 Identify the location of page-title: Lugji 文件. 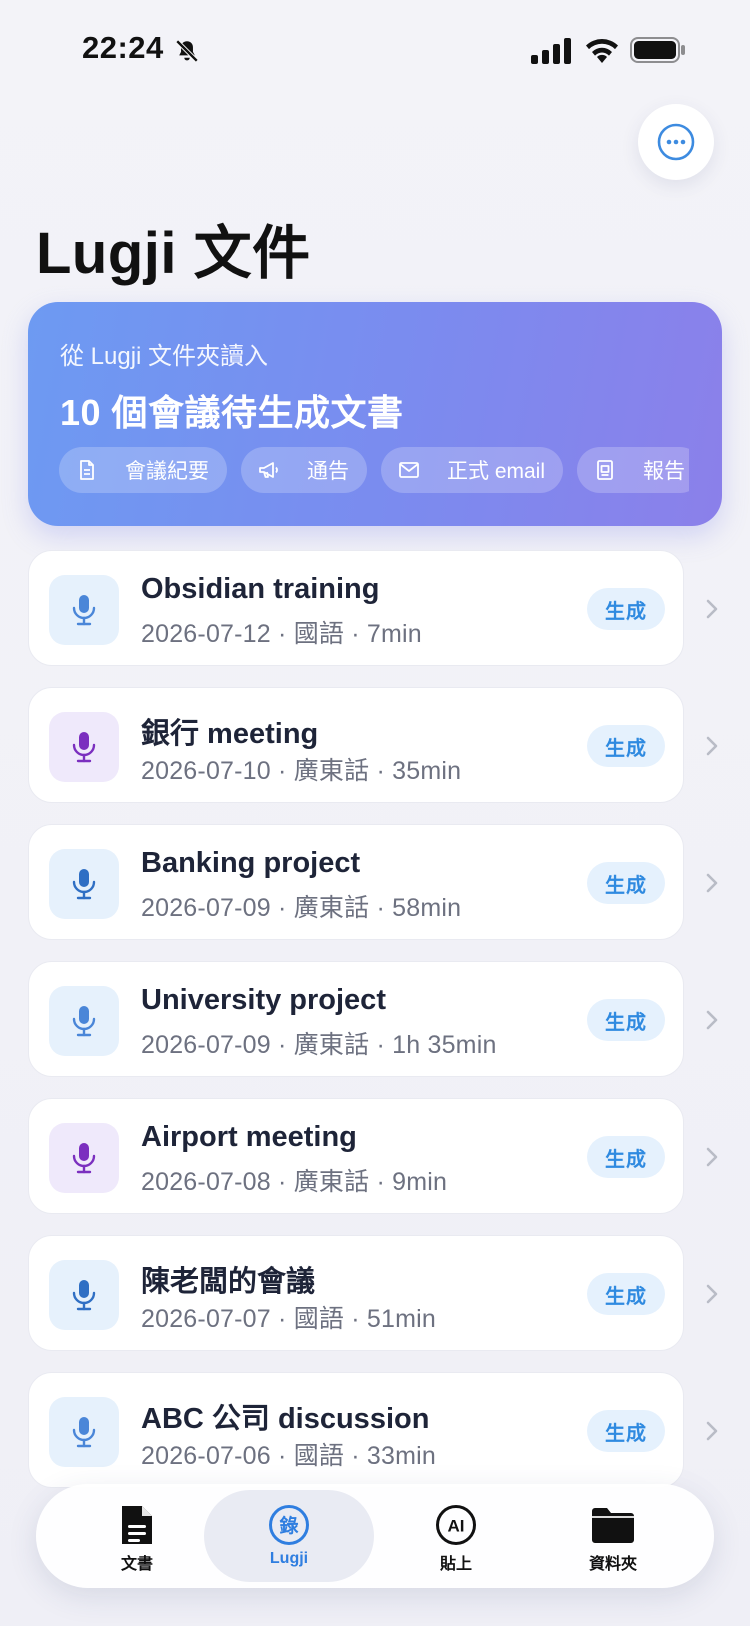
(173, 253).